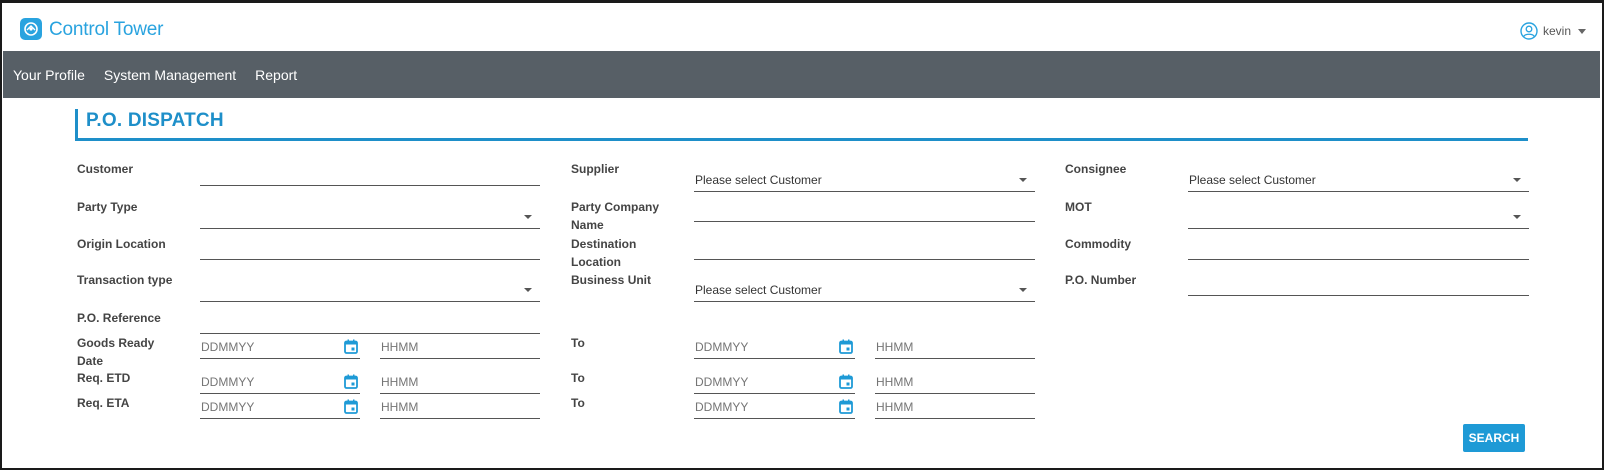 The width and height of the screenshot is (1604, 470). Describe the element at coordinates (864, 291) in the screenshot. I see `business-unit-select: Please select Customer` at that location.